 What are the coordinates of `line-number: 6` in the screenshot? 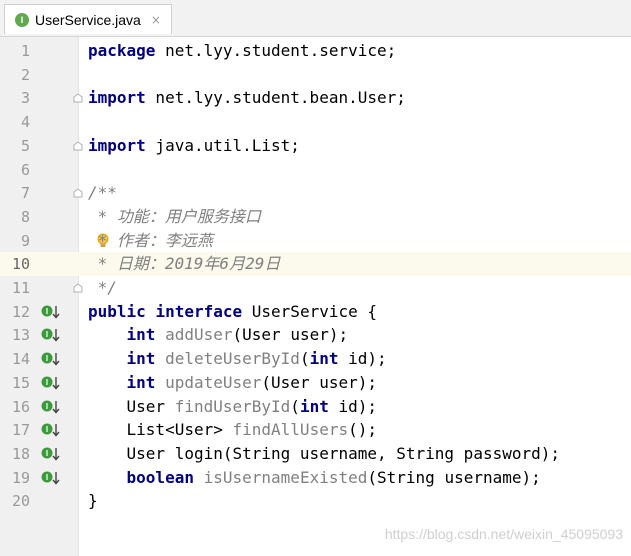 It's located at (25, 169).